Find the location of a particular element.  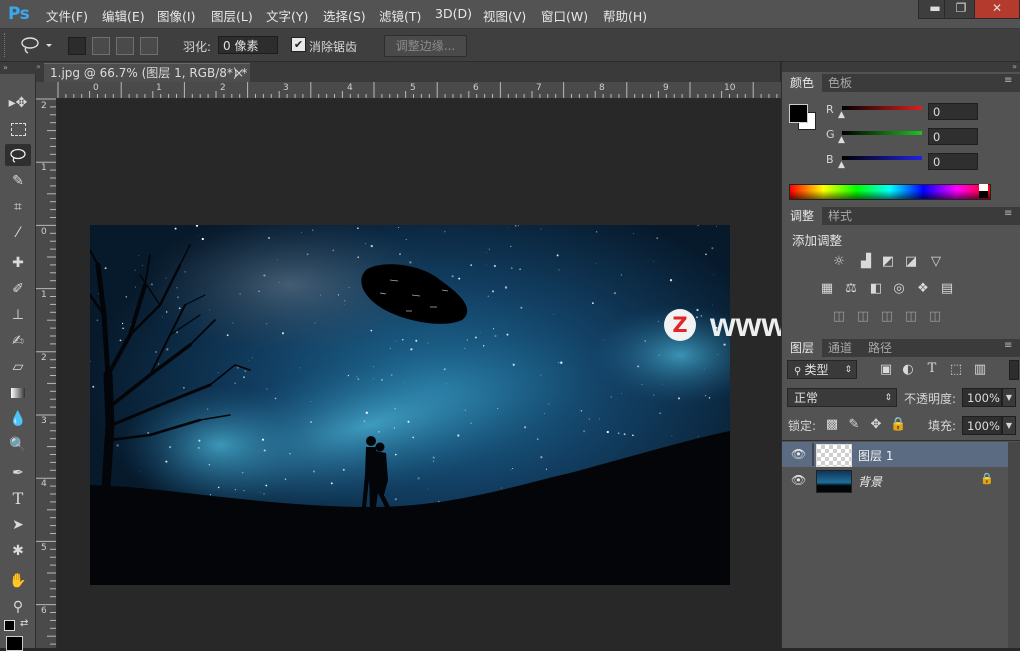

curves-icon: ◩ is located at coordinates (888, 262).